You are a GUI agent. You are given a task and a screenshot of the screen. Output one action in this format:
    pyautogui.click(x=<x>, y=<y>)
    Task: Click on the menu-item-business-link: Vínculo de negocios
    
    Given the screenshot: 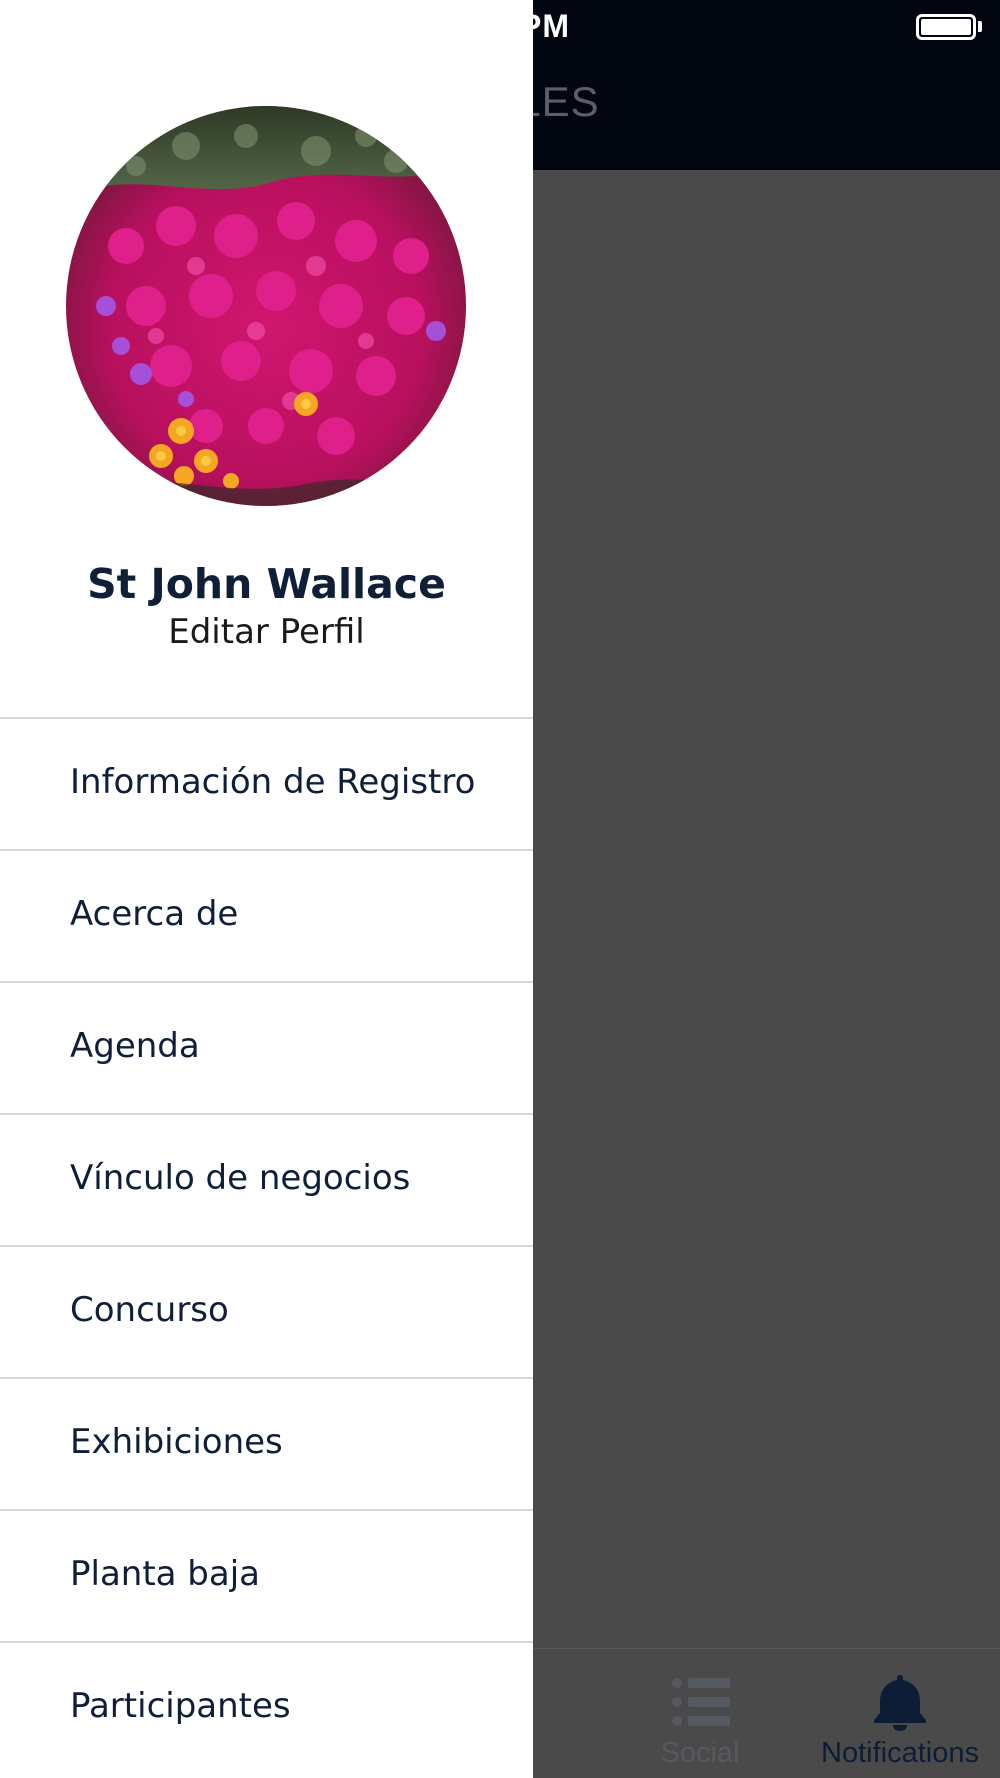 What is the action you would take?
    pyautogui.click(x=266, y=1179)
    